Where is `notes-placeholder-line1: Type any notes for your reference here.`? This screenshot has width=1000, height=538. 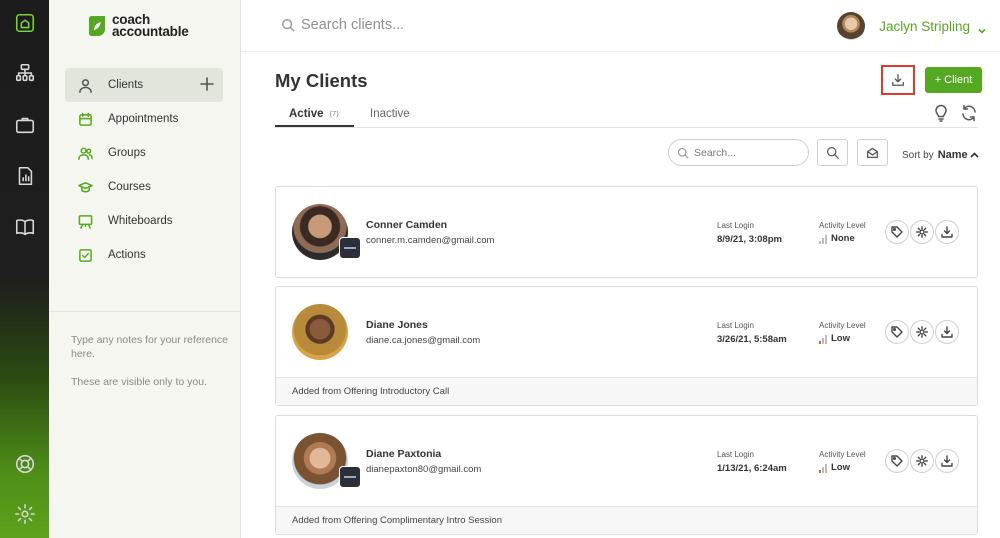
notes-placeholder-line1: Type any notes for your reference here. is located at coordinates (150, 347).